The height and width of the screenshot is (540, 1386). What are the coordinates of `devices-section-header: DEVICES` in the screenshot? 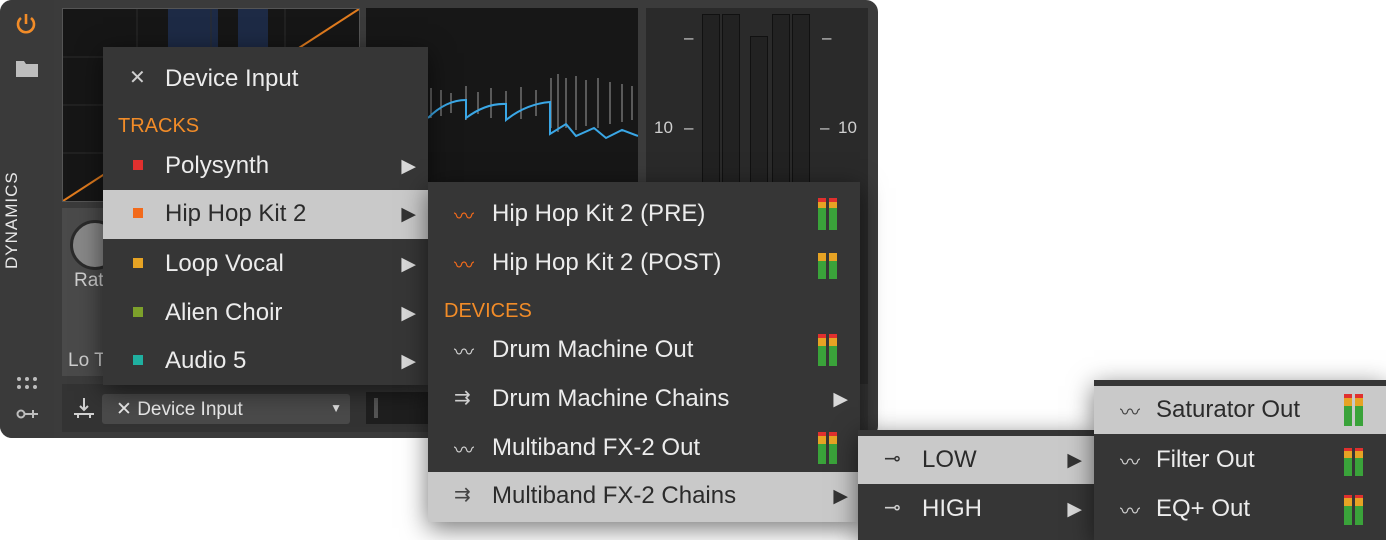 It's located at (488, 311).